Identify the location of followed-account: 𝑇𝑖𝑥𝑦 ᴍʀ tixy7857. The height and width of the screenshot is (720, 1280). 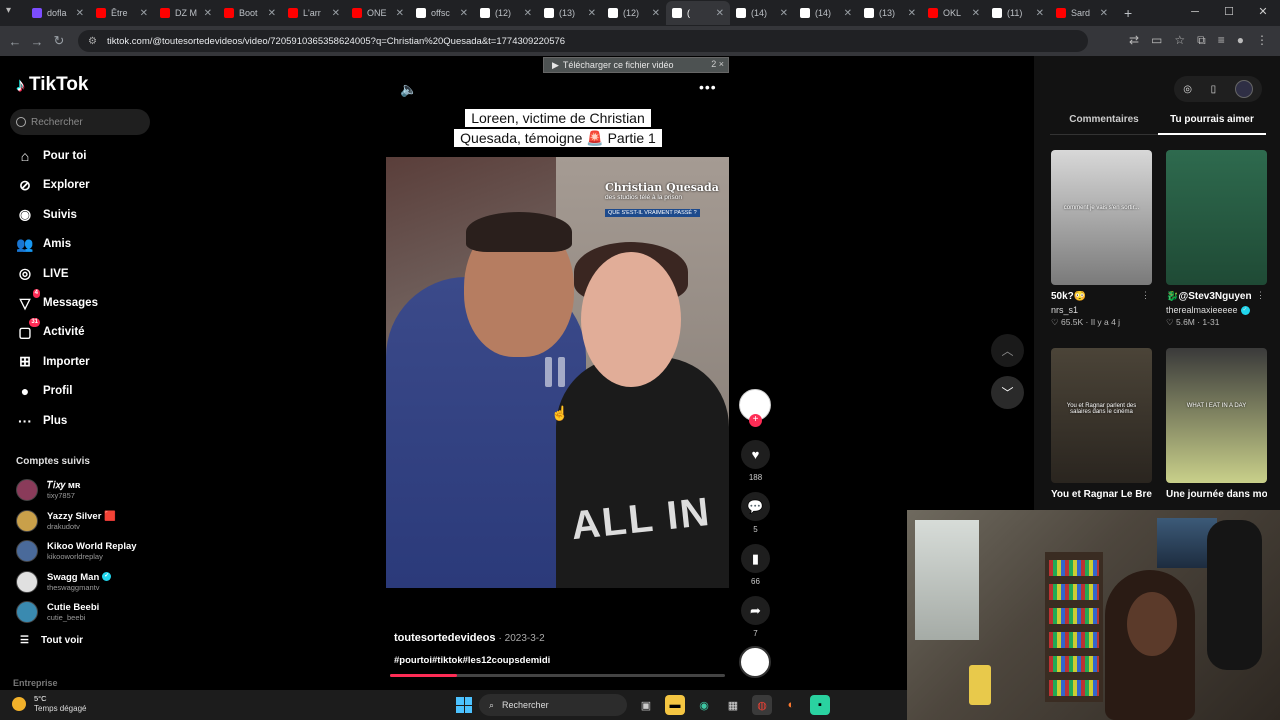
(48, 490).